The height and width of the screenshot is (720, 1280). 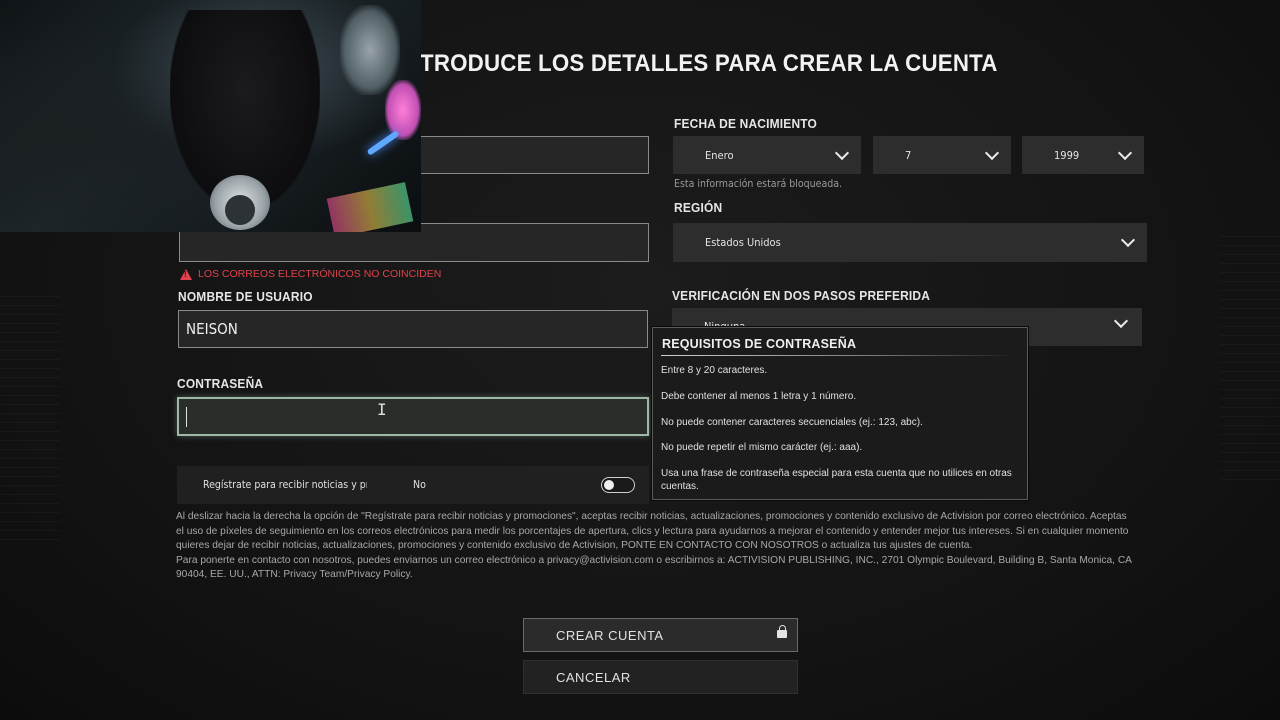 I want to click on text-caret, so click(x=186, y=416).